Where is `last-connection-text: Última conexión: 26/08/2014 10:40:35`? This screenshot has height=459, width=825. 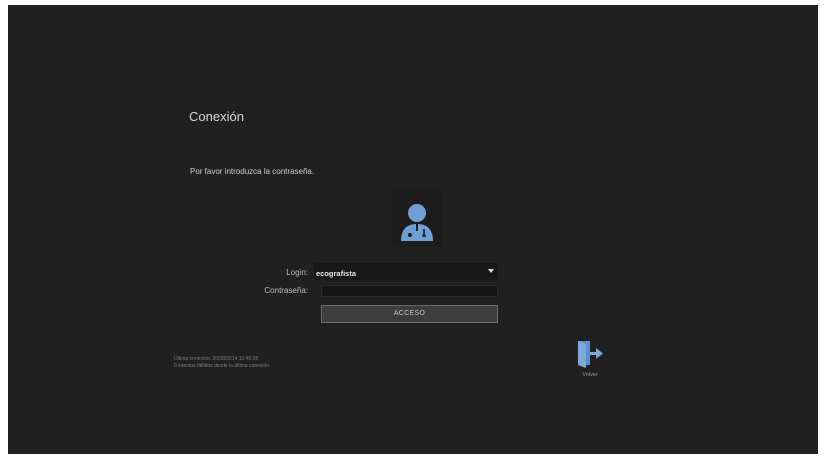 last-connection-text: Última conexión: 26/08/2014 10:40:35 is located at coordinates (216, 359).